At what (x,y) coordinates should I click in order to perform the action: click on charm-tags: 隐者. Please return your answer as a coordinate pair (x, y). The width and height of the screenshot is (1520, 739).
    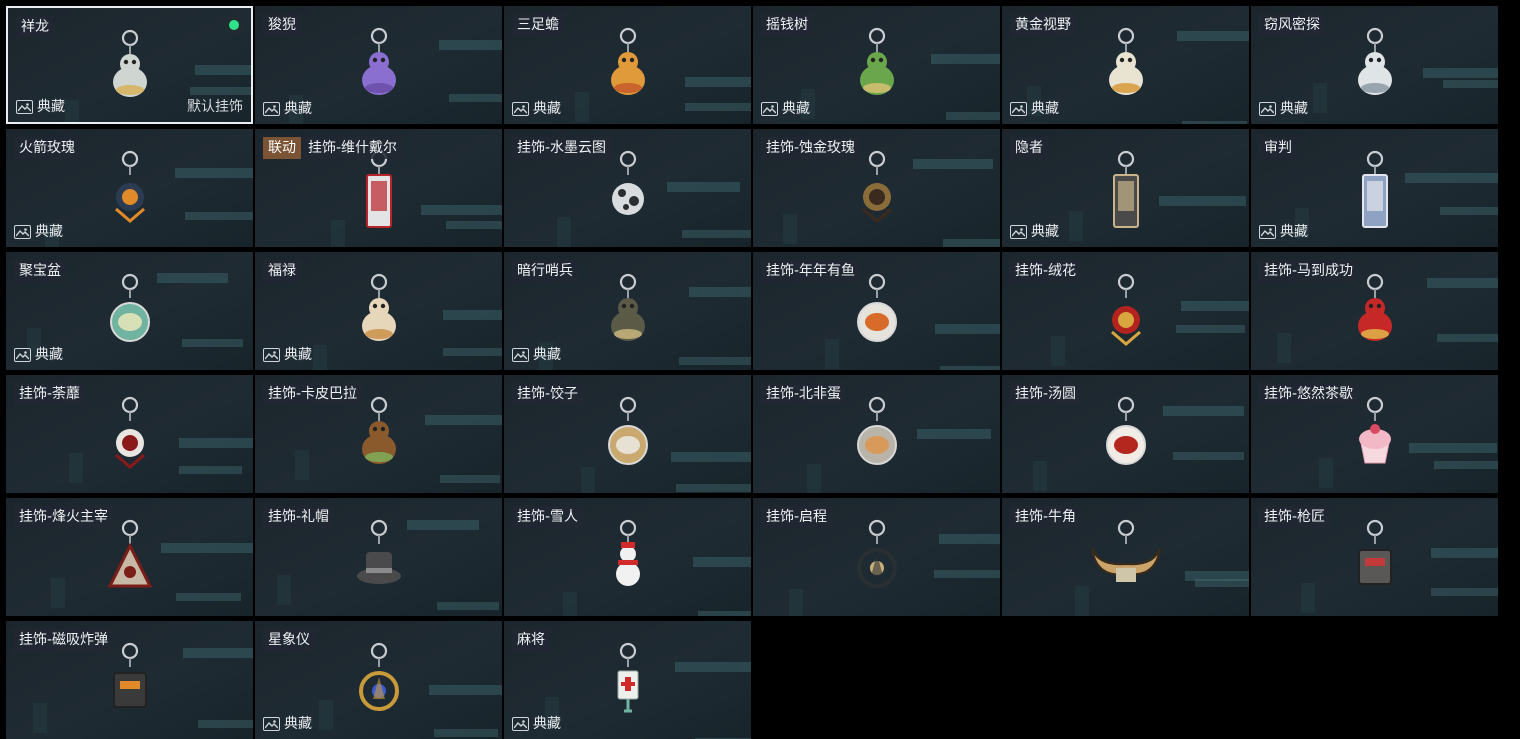
    Looking at the image, I should click on (1029, 148).